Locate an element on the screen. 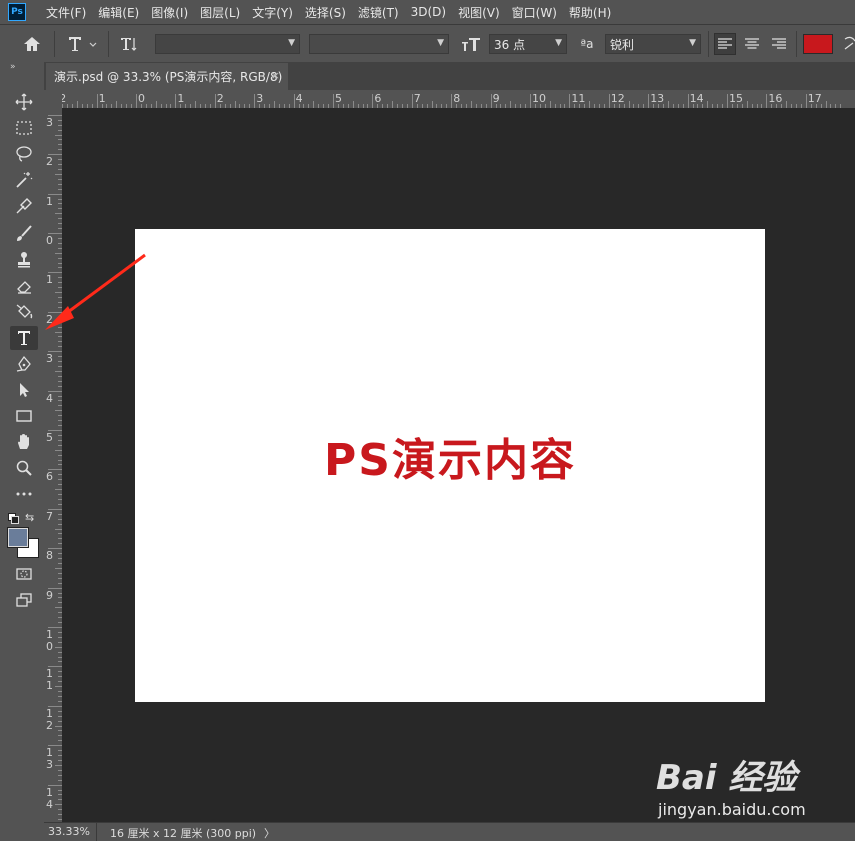 This screenshot has height=841, width=855. rectangle-icon is located at coordinates (24, 416).